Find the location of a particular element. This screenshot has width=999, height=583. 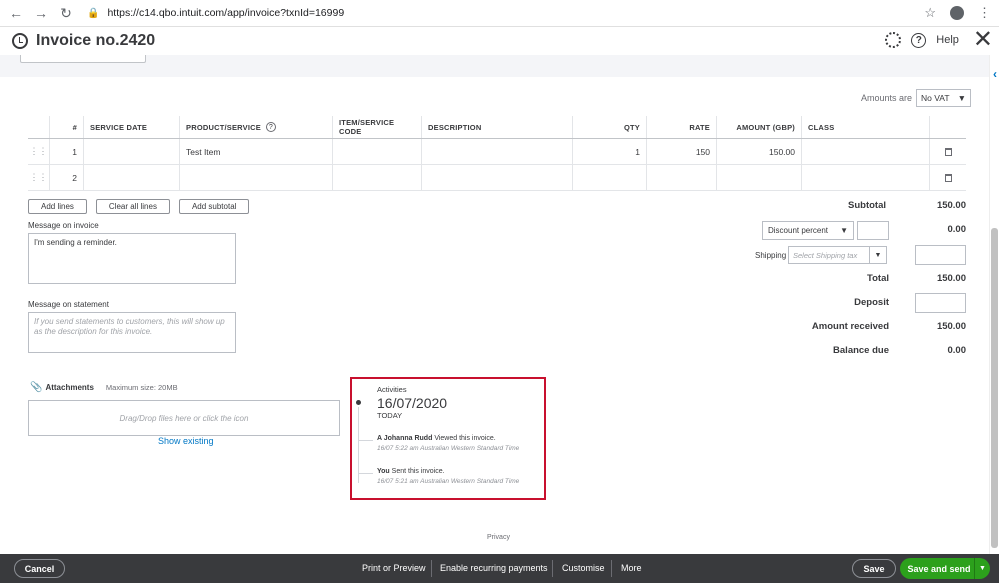

subtotal-label: Subtotal is located at coordinates (867, 205).